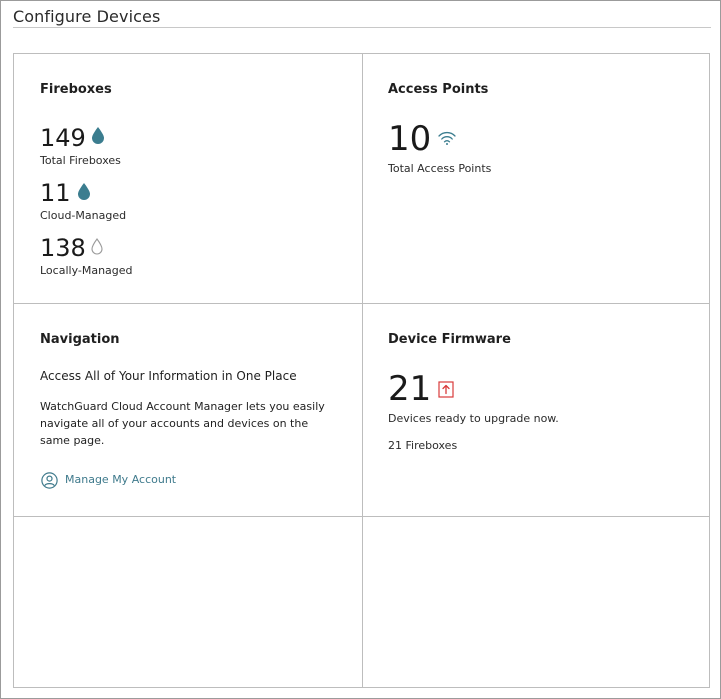 The width and height of the screenshot is (721, 699). What do you see at coordinates (449, 339) in the screenshot?
I see `device-firmware-title: Device Firmware` at bounding box center [449, 339].